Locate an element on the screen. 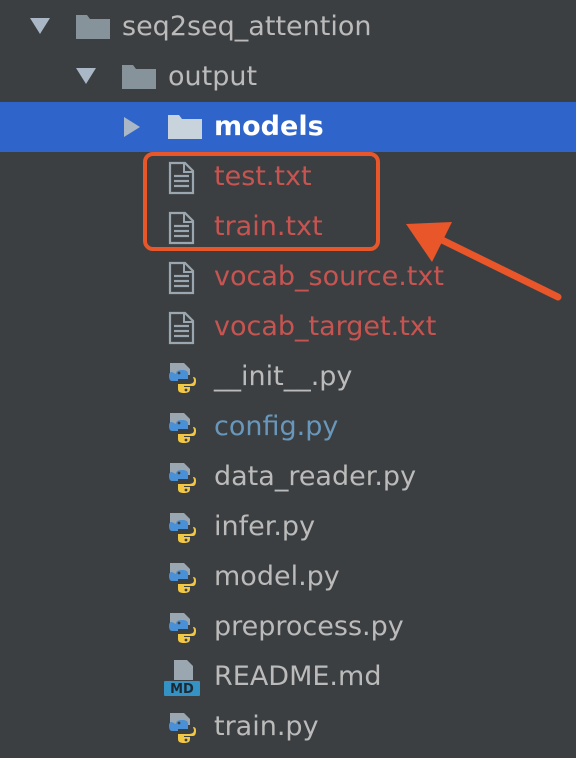  chevron-right-icon is located at coordinates (132, 127).